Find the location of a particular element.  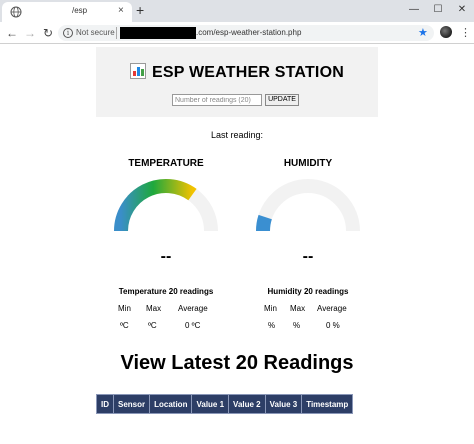

close-tab-icon: × is located at coordinates (121, 11).